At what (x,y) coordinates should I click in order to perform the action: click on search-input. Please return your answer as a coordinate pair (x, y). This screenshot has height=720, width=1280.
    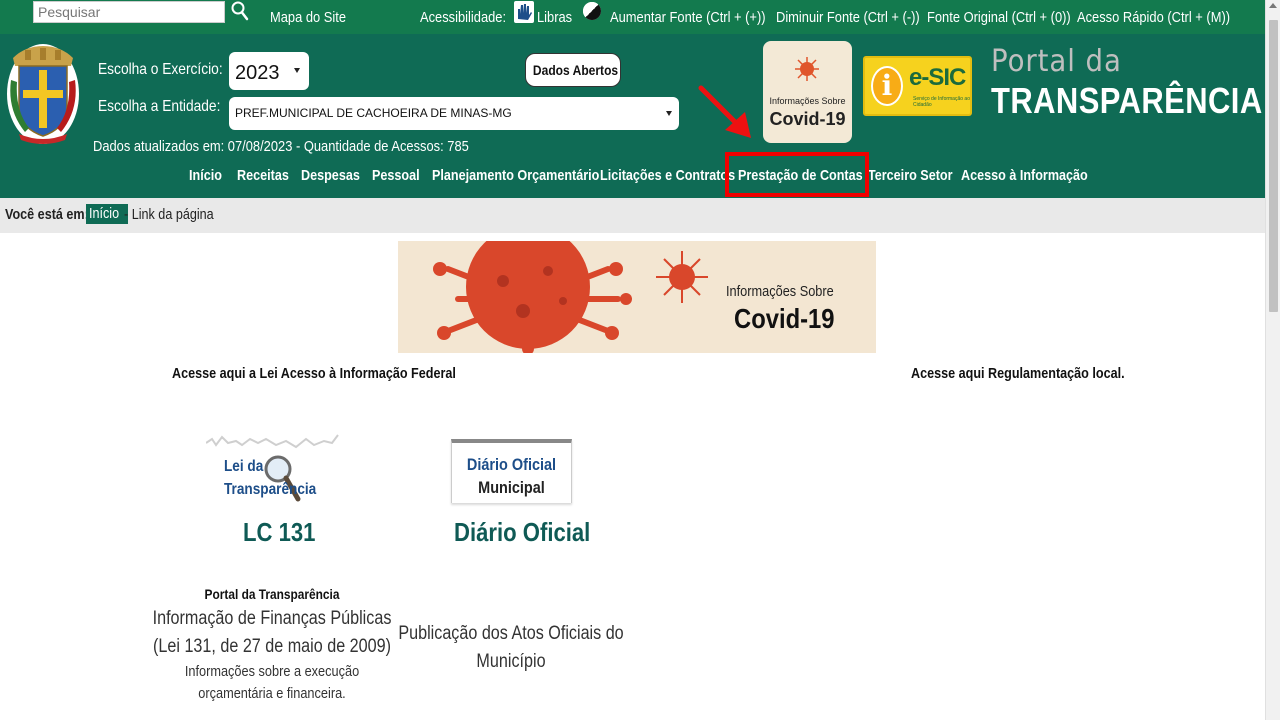
    Looking at the image, I should click on (129, 12).